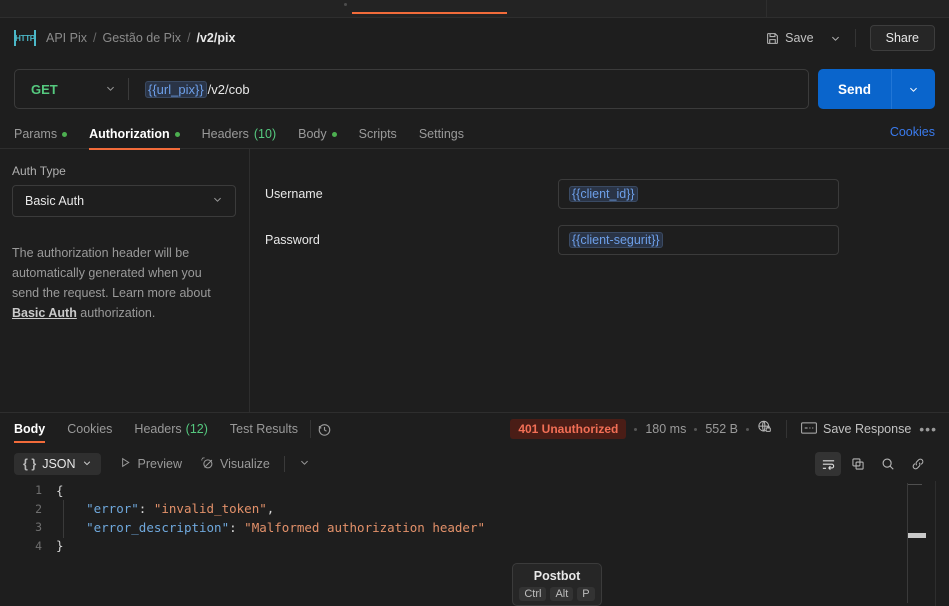 The image size is (949, 606). I want to click on tab-body-label: Body, so click(312, 134).